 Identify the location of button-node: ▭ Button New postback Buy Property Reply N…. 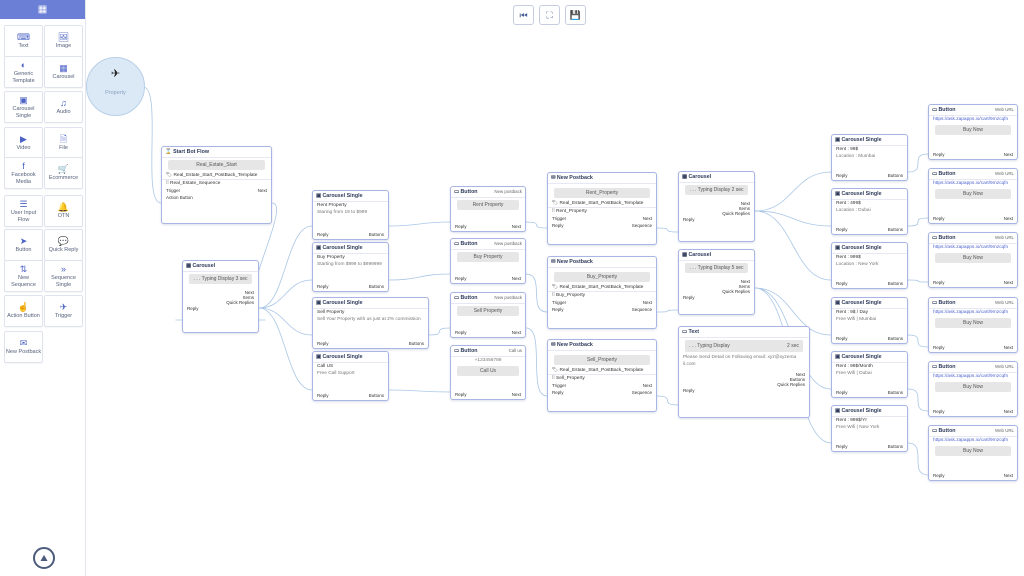
(488, 261).